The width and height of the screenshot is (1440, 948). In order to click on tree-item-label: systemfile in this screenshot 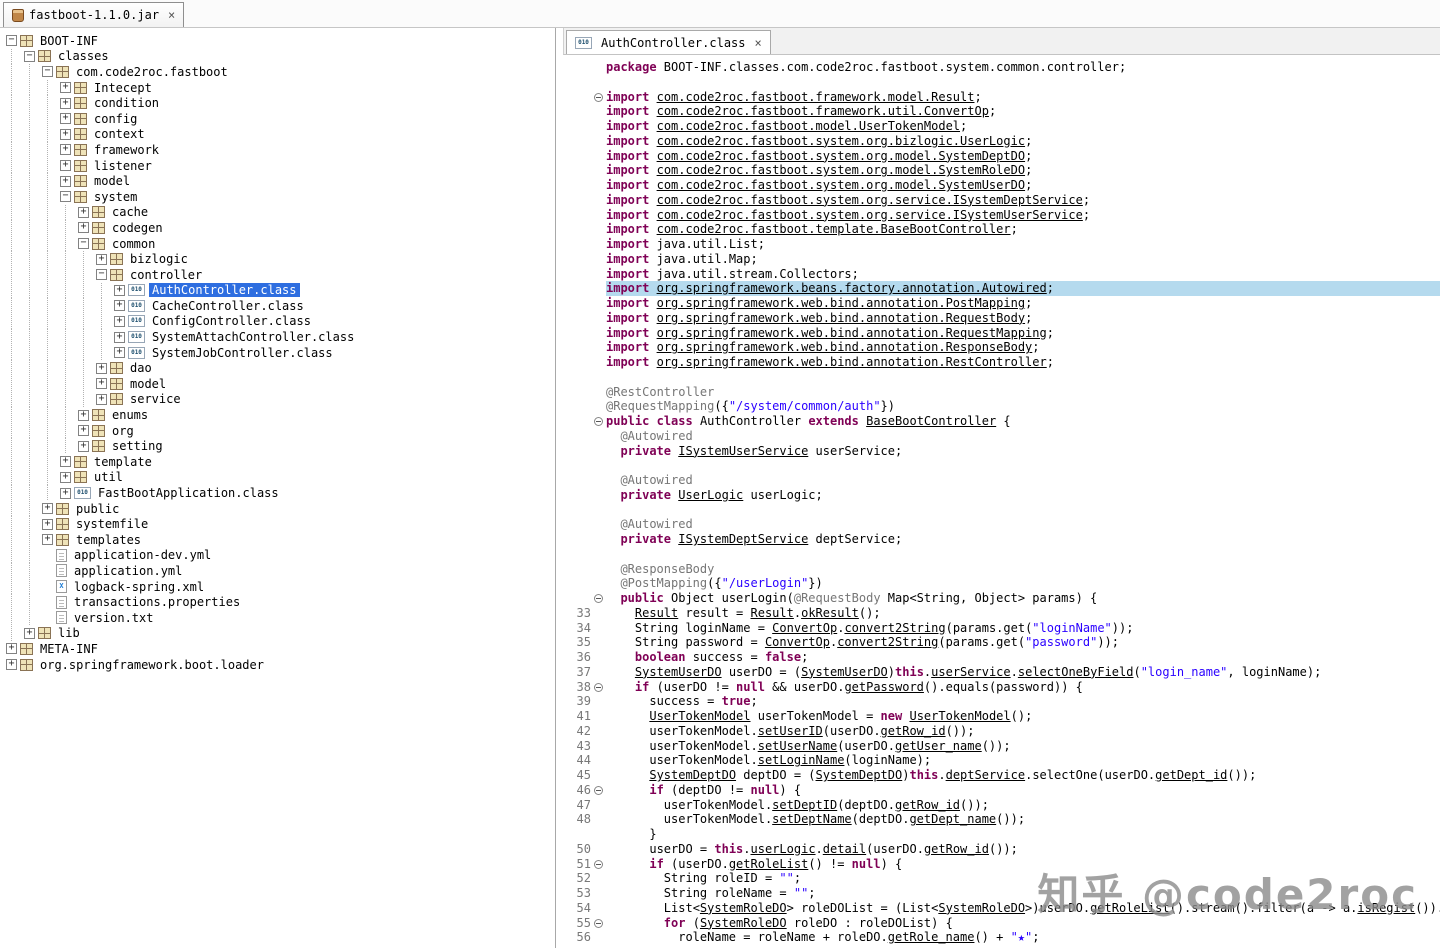, I will do `click(112, 524)`.